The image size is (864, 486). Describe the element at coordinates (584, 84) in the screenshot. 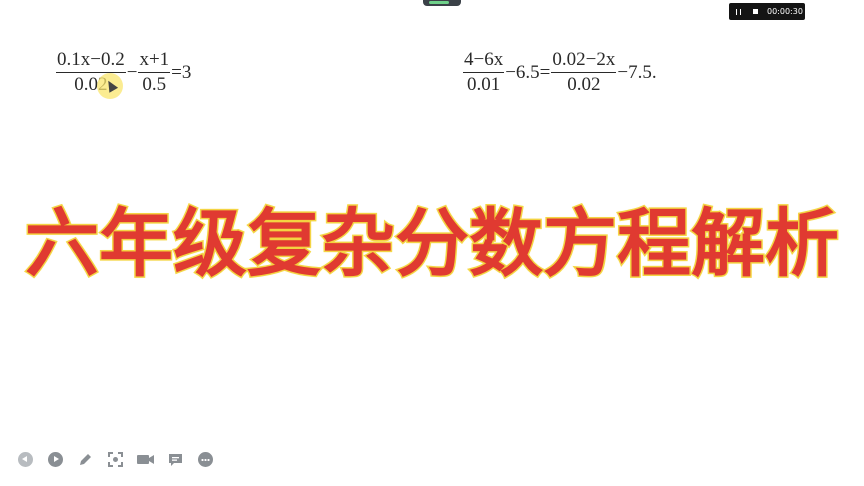

I see `denominator: 0.02` at that location.